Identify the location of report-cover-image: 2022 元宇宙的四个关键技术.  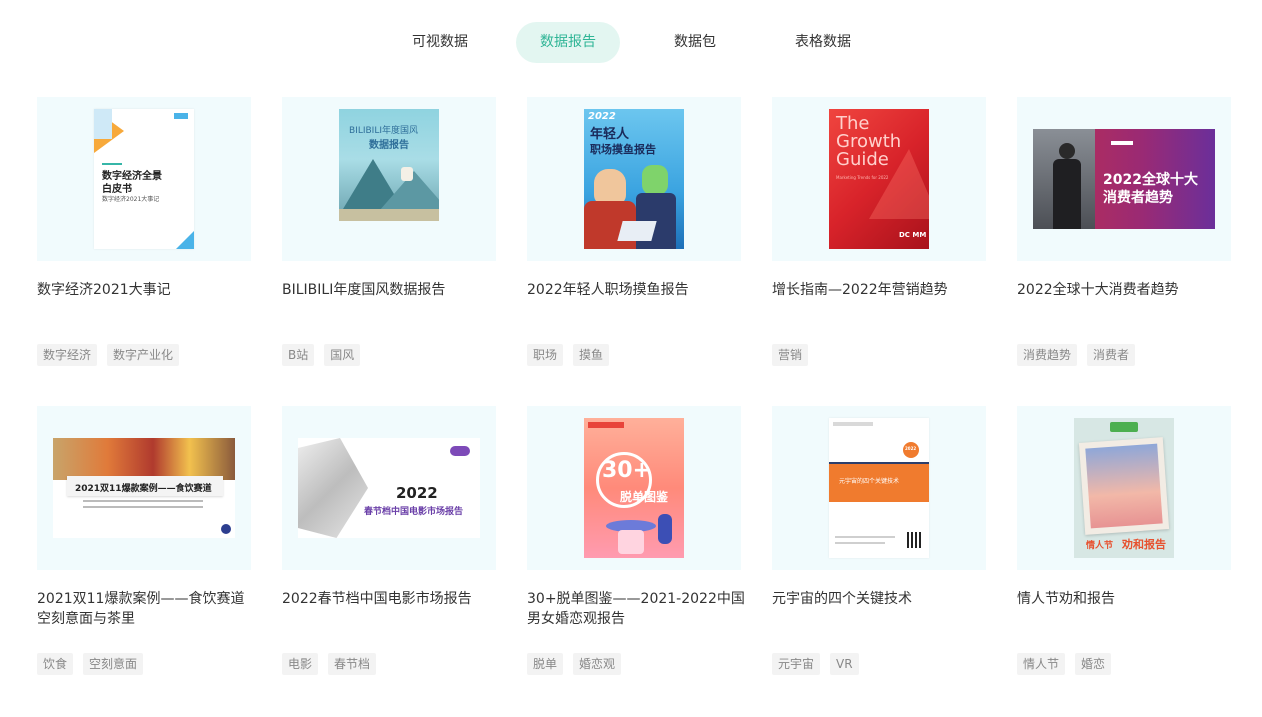
(879, 488).